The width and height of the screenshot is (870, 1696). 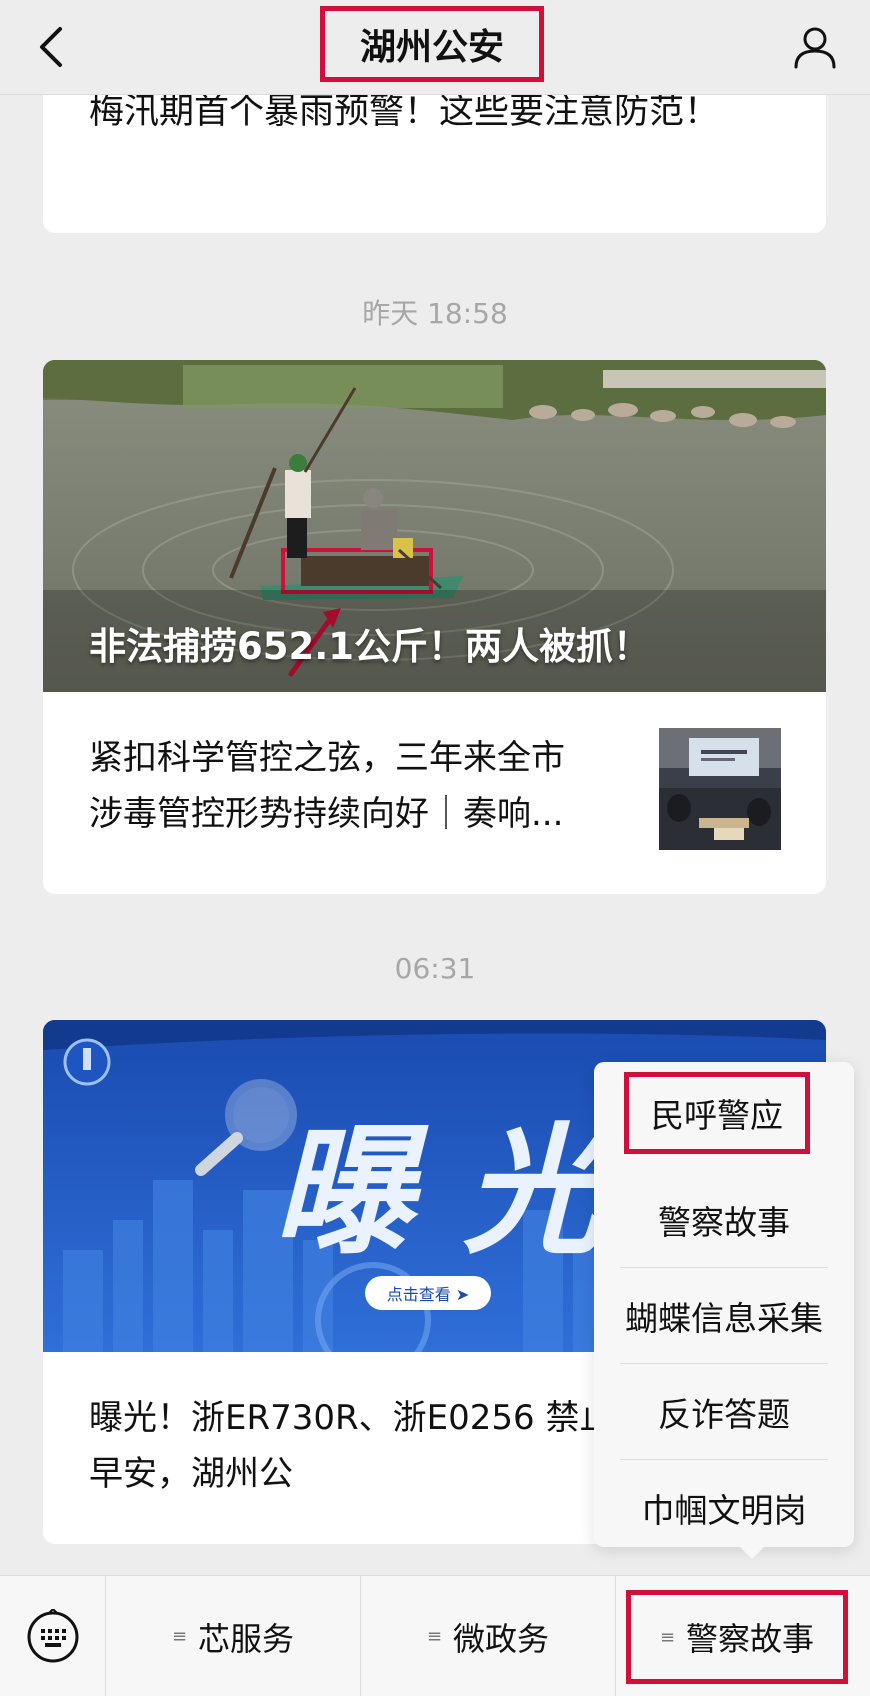 I want to click on top-bar: 湖州公安, so click(x=435, y=47).